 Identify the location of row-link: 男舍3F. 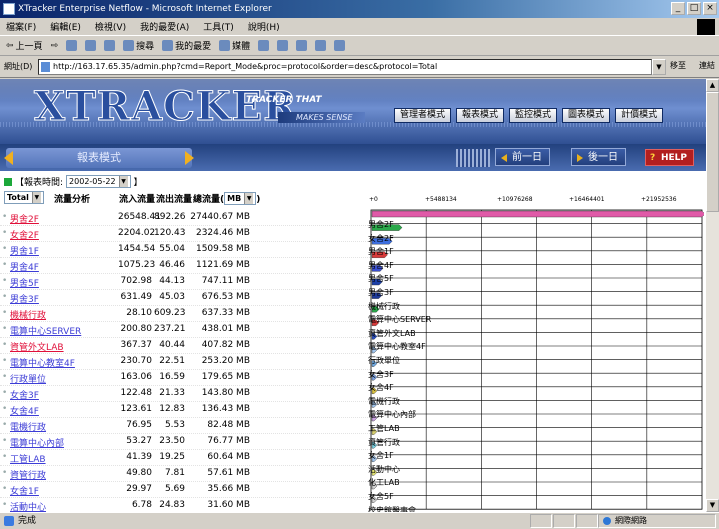
(20, 298).